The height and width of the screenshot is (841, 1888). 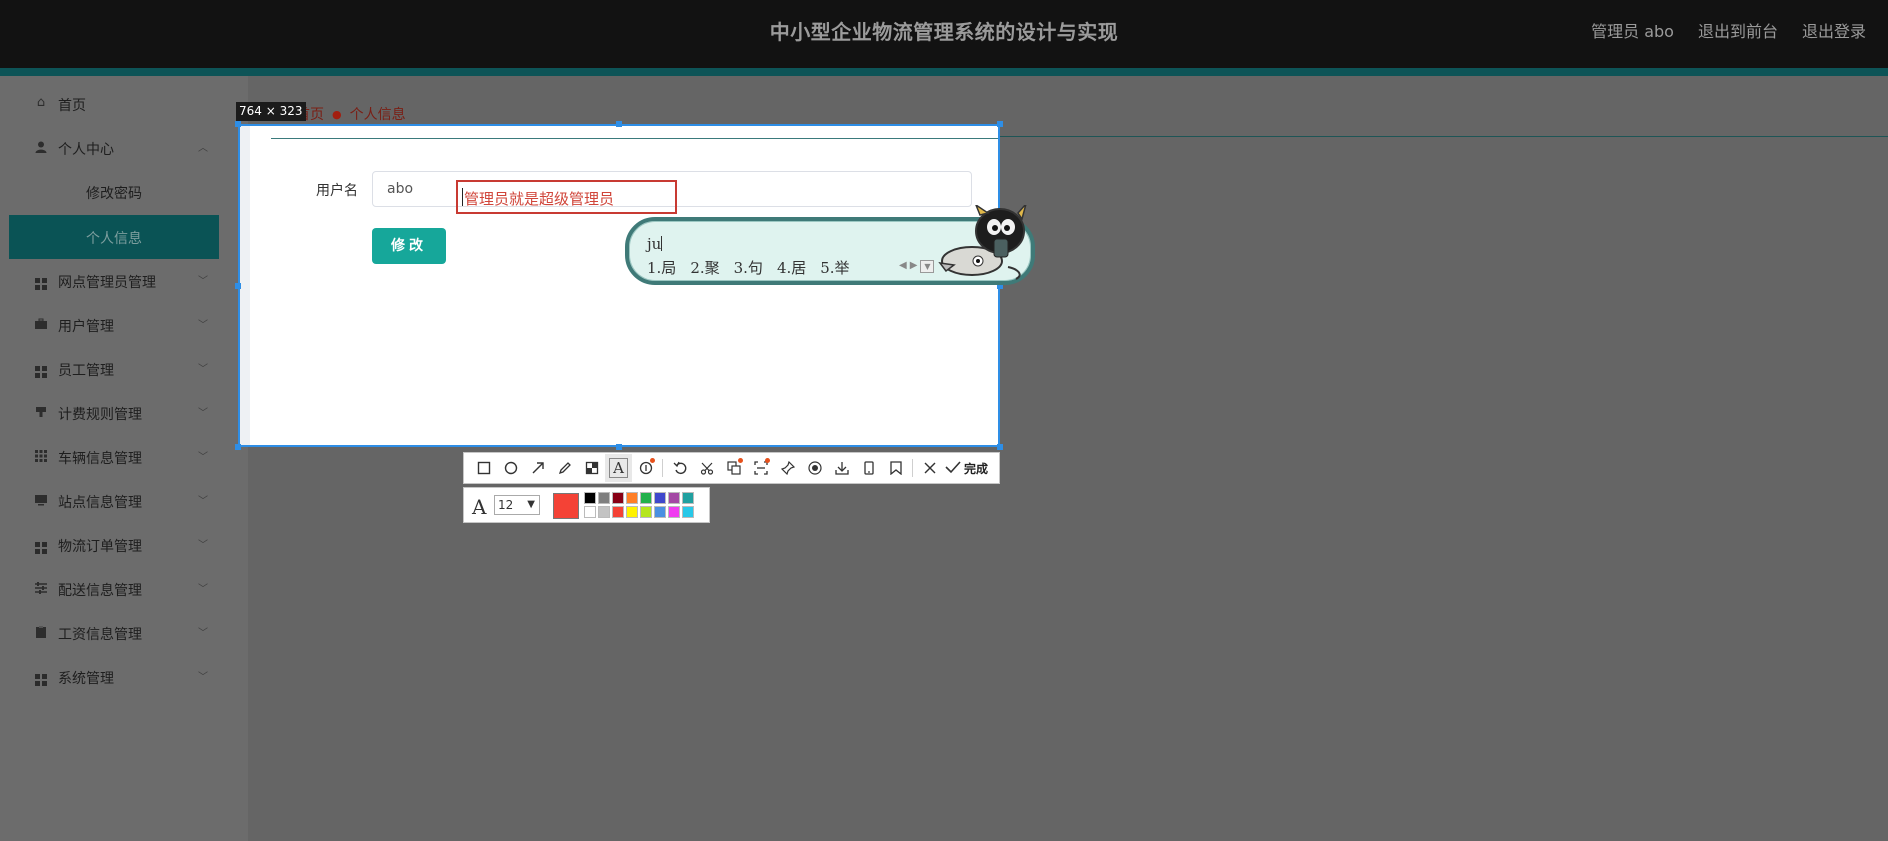 I want to click on text-annotation-box: 管理员就是超级管理员, so click(x=566, y=197).